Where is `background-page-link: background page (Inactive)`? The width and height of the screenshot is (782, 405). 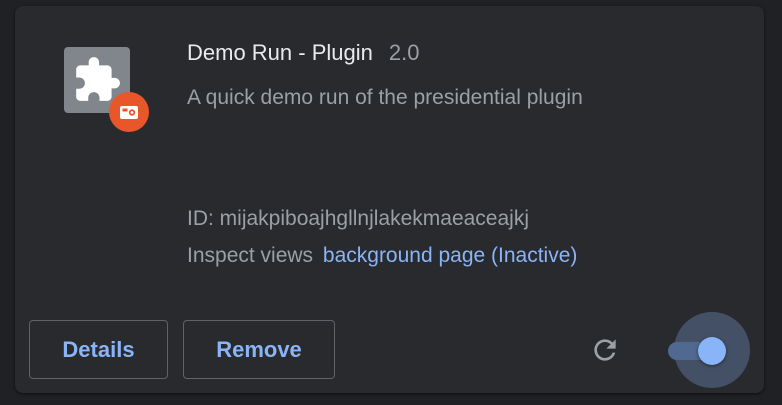 background-page-link: background page (Inactive) is located at coordinates (450, 255).